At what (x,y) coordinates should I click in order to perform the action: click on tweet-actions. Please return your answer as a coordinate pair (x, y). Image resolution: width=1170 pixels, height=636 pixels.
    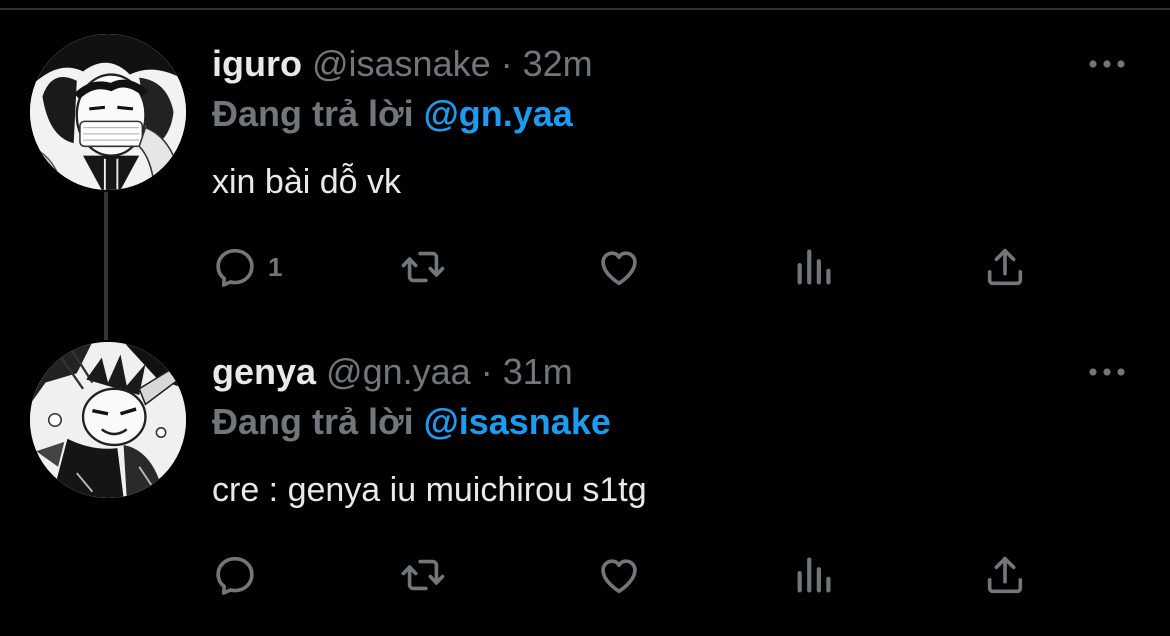
    Looking at the image, I should click on (627, 575).